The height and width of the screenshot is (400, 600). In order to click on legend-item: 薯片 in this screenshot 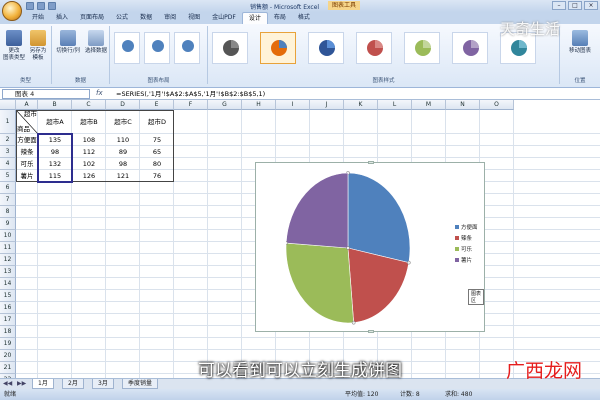, I will do `click(466, 259)`.